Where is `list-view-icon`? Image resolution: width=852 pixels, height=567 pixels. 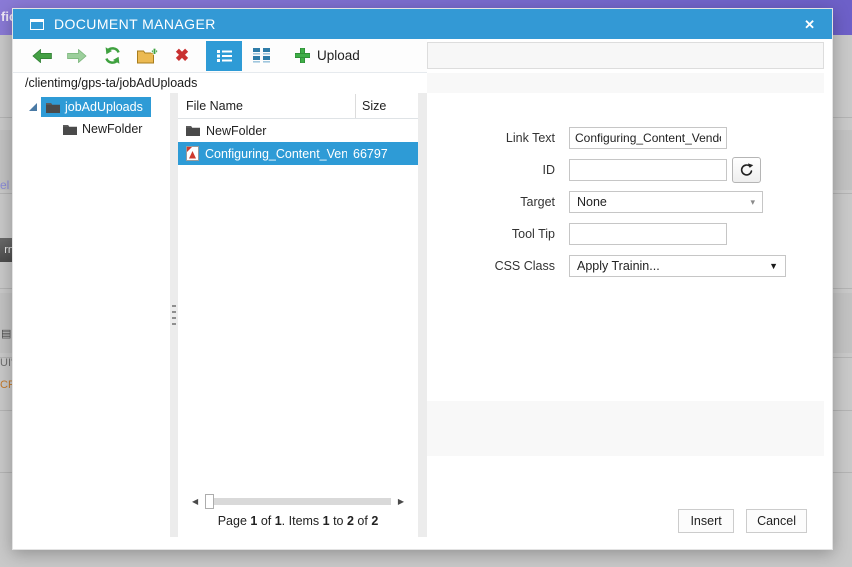 list-view-icon is located at coordinates (224, 55).